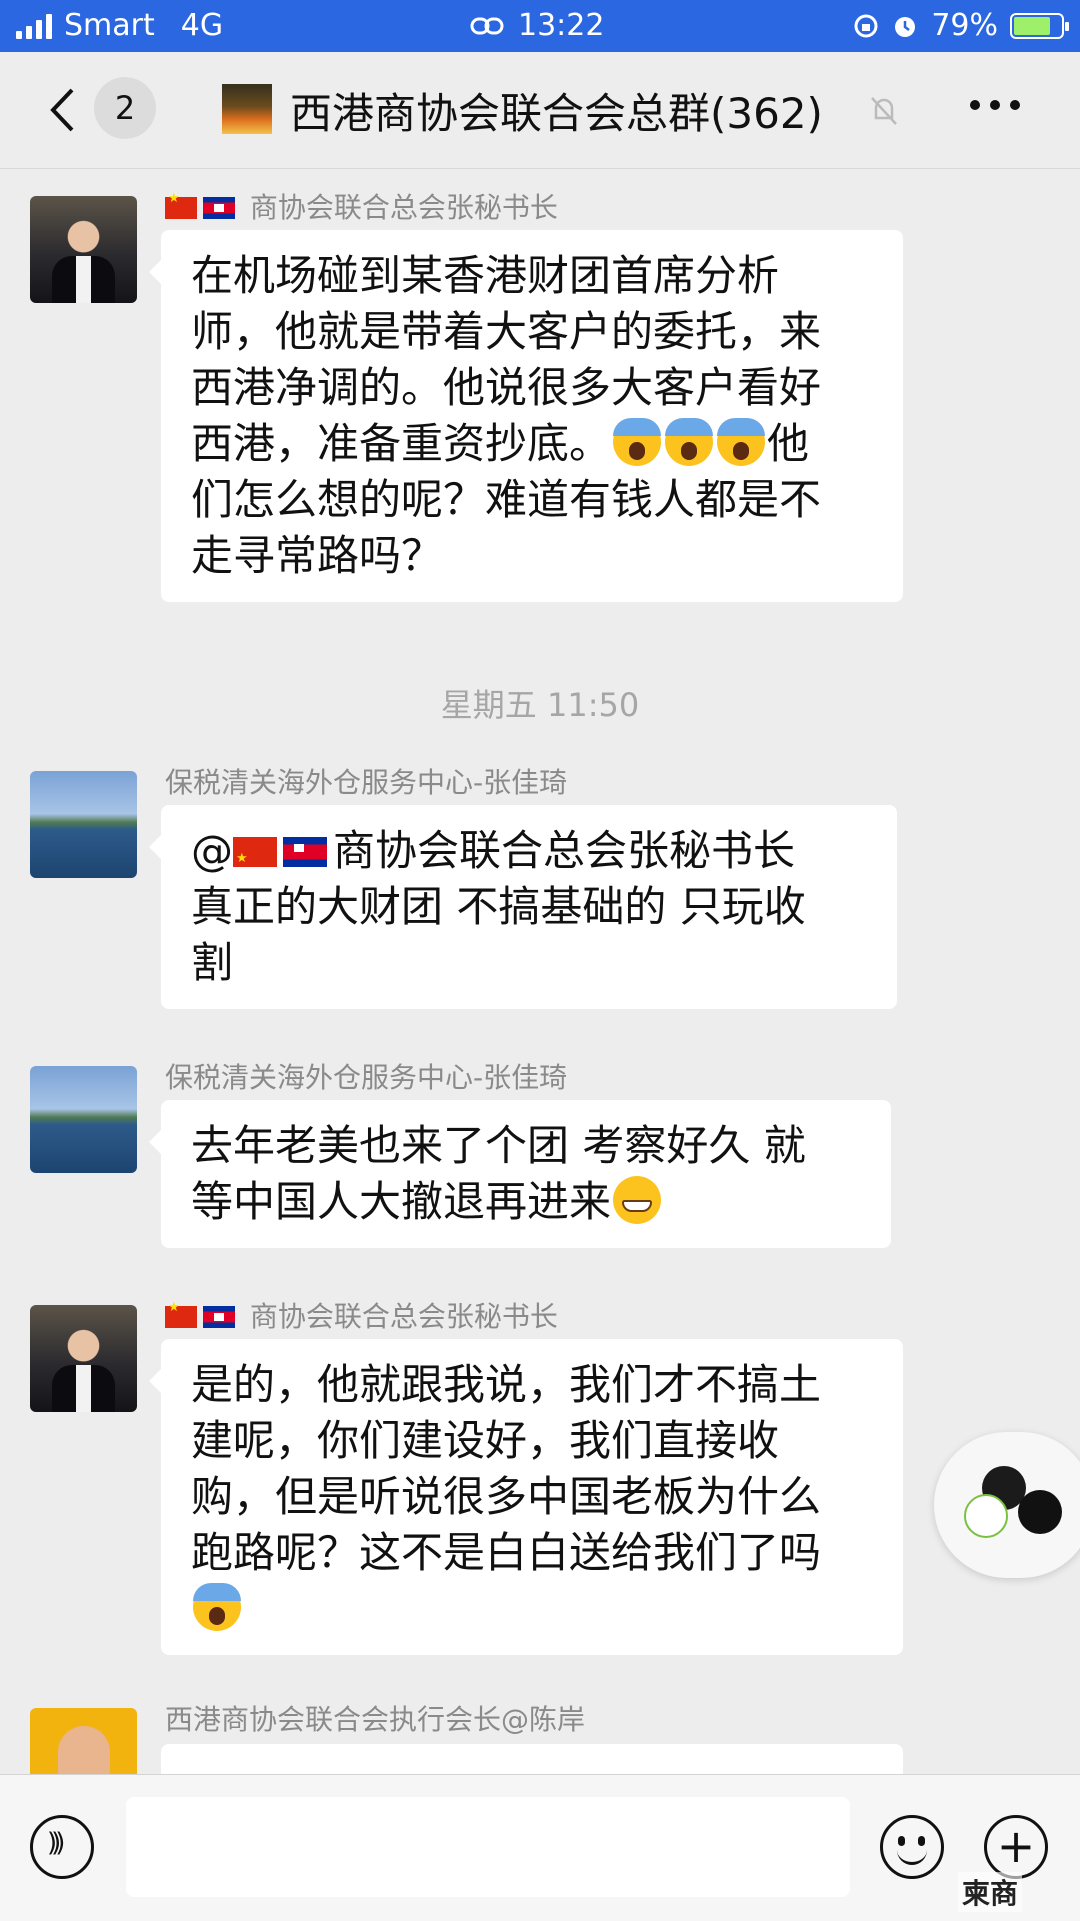 The height and width of the screenshot is (1921, 1080). Describe the element at coordinates (506, 1384) in the screenshot. I see `message-line: 是的，他就跟我说，我们才不搞土` at that location.